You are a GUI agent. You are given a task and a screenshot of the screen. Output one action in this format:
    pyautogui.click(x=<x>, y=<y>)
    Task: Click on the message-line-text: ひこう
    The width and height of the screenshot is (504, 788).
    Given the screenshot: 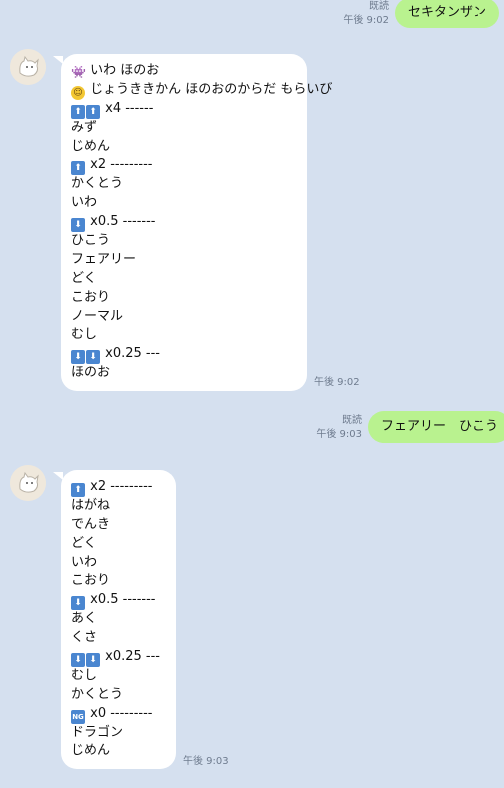 What is the action you would take?
    pyautogui.click(x=91, y=241)
    